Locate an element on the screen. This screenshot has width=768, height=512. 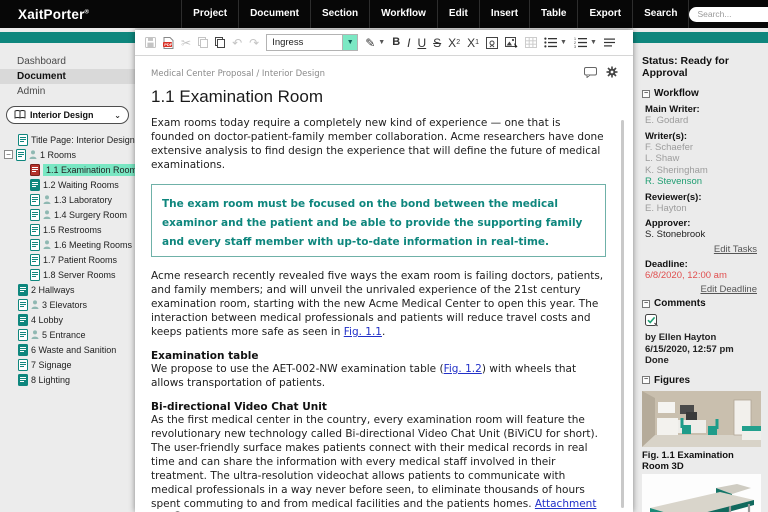
comment-done-checkbox-icon is located at coordinates (651, 322).